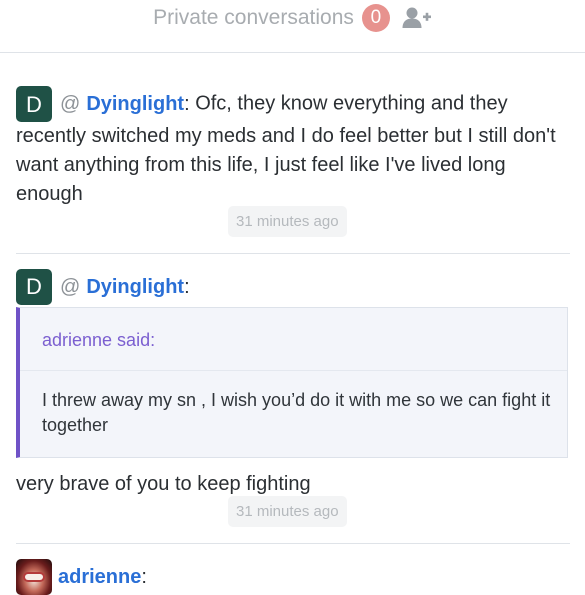 This screenshot has height=595, width=585. Describe the element at coordinates (98, 340) in the screenshot. I see `quote-attribution: adrienne said:` at that location.